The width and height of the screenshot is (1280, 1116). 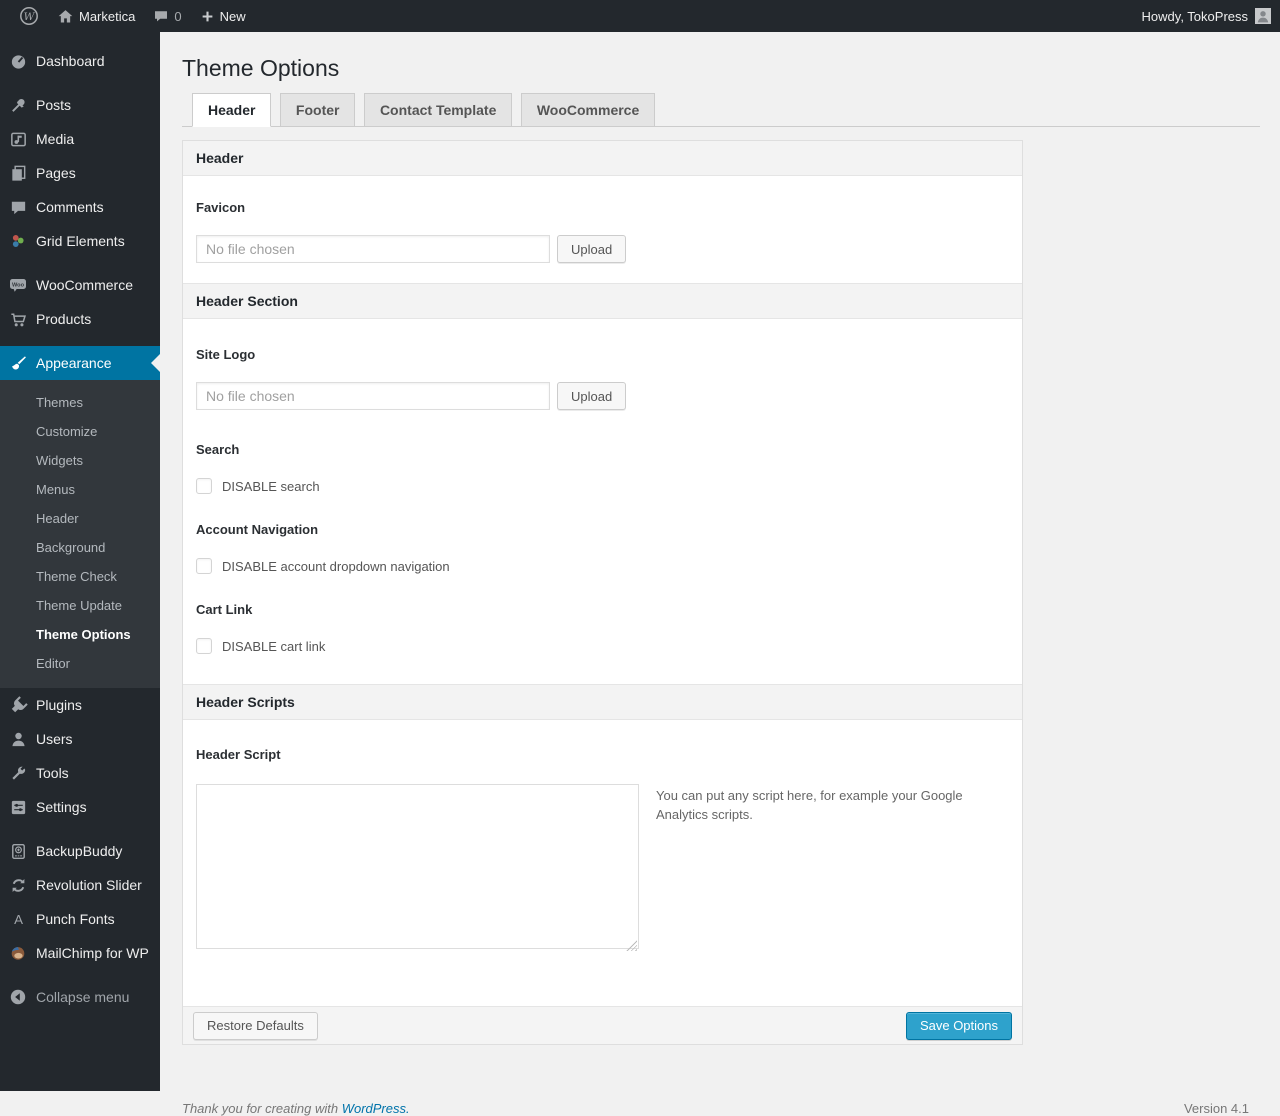 What do you see at coordinates (602, 158) in the screenshot?
I see `section-header: Header` at bounding box center [602, 158].